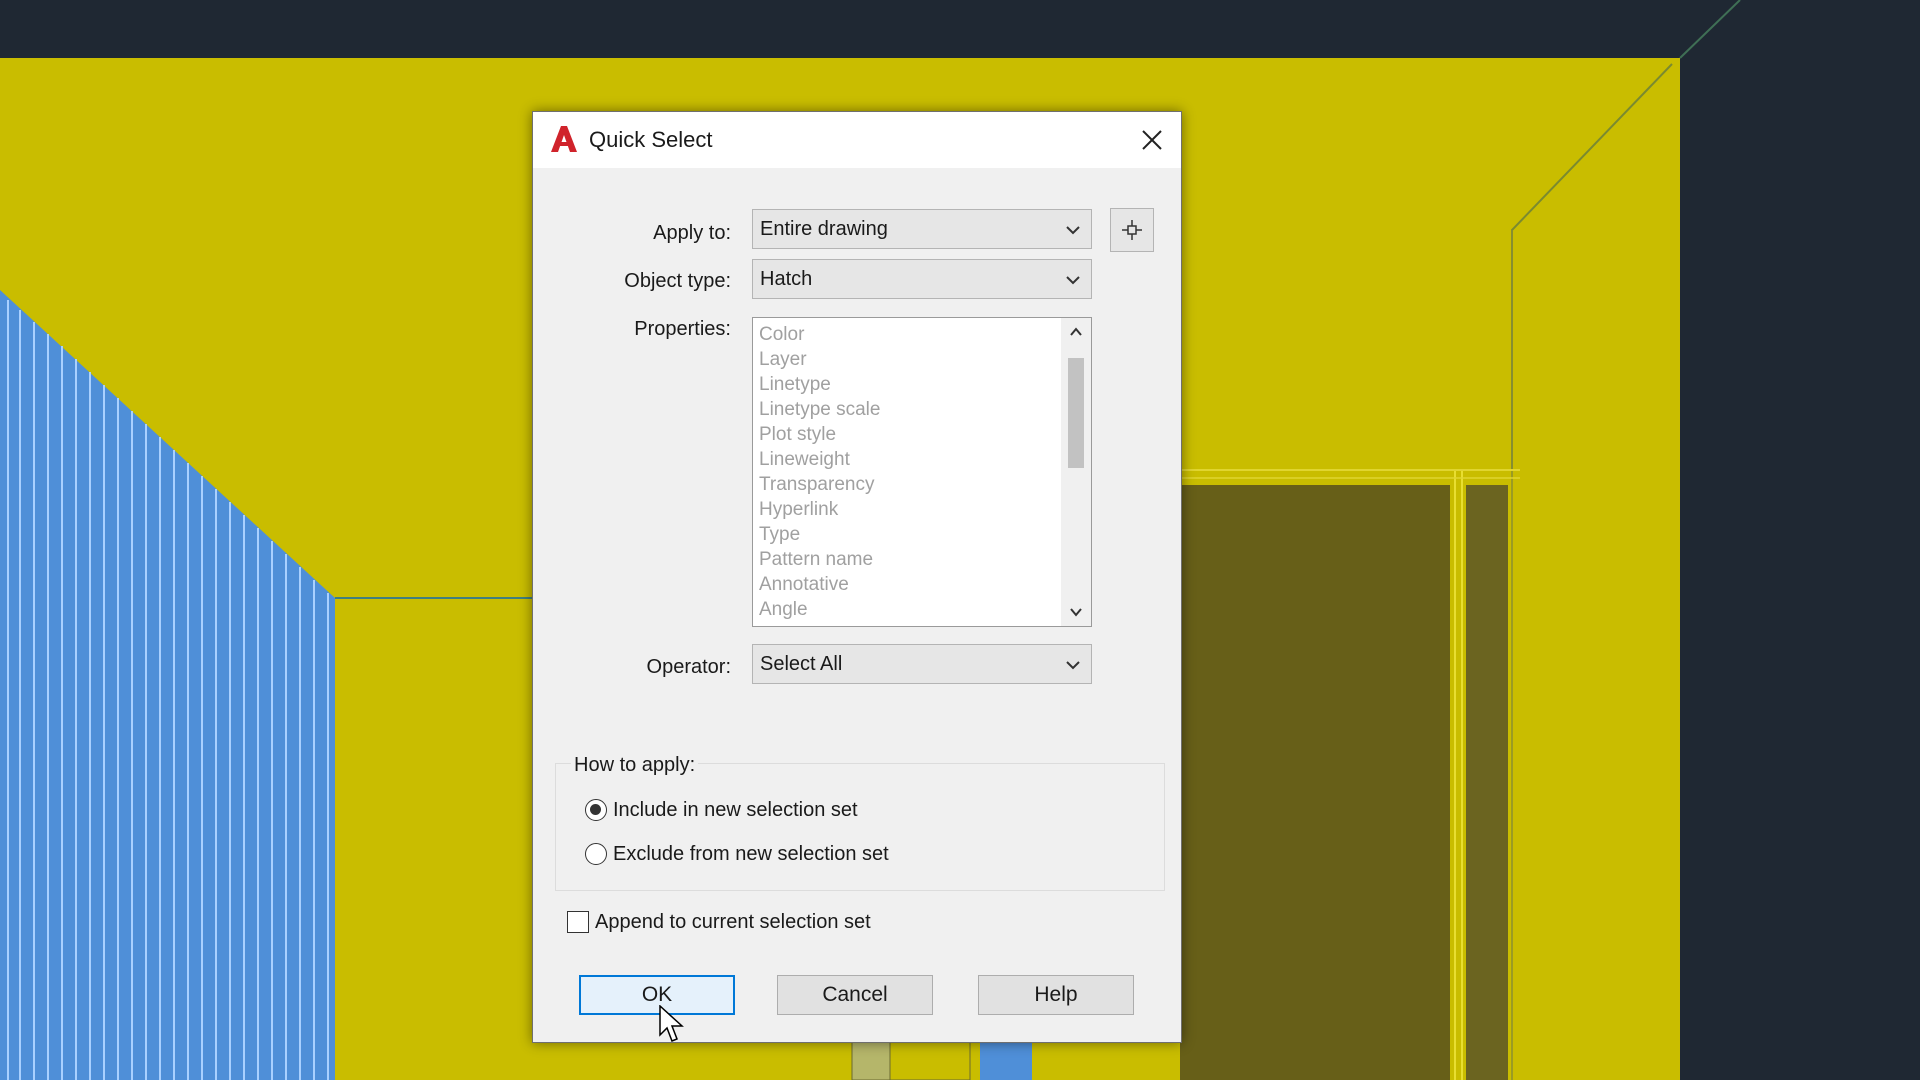 Image resolution: width=1920 pixels, height=1080 pixels. What do you see at coordinates (922, 664) in the screenshot?
I see `operator-dropdown: Select All` at bounding box center [922, 664].